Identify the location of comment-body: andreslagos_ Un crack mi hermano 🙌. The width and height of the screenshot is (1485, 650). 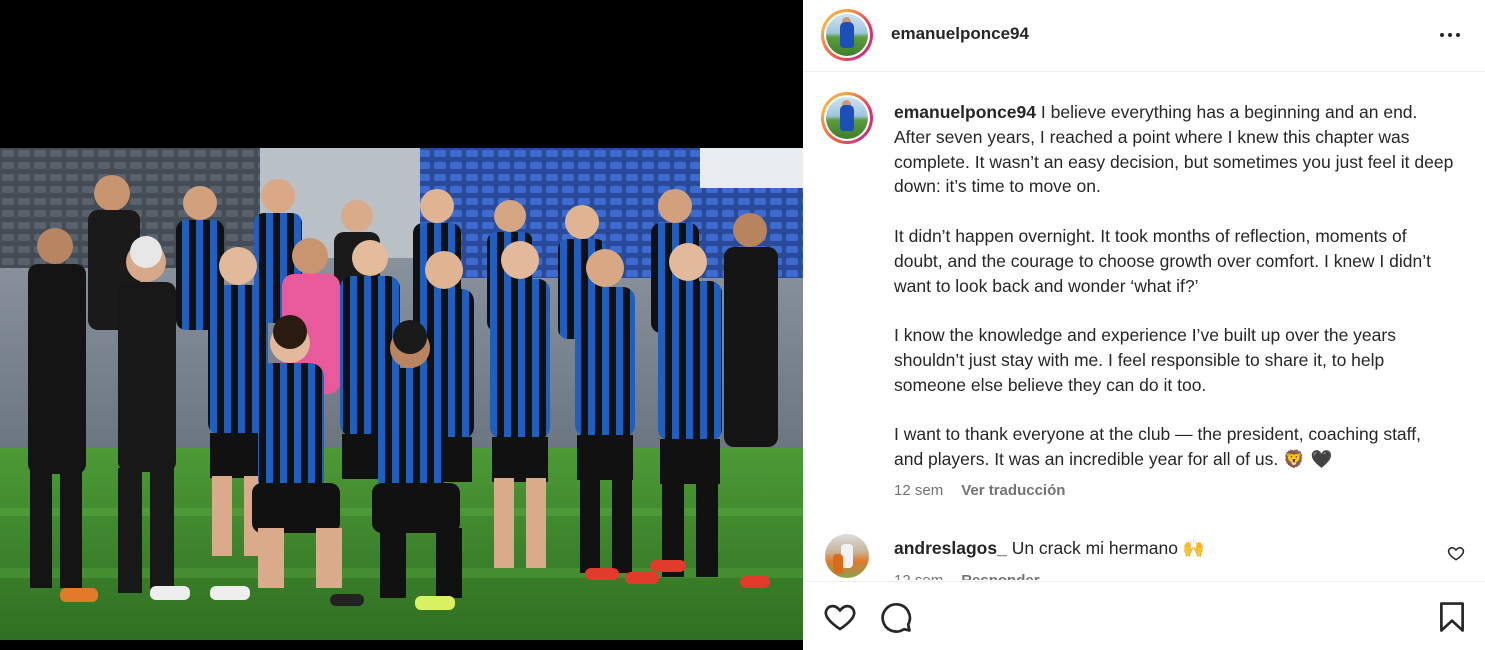
(1154, 548).